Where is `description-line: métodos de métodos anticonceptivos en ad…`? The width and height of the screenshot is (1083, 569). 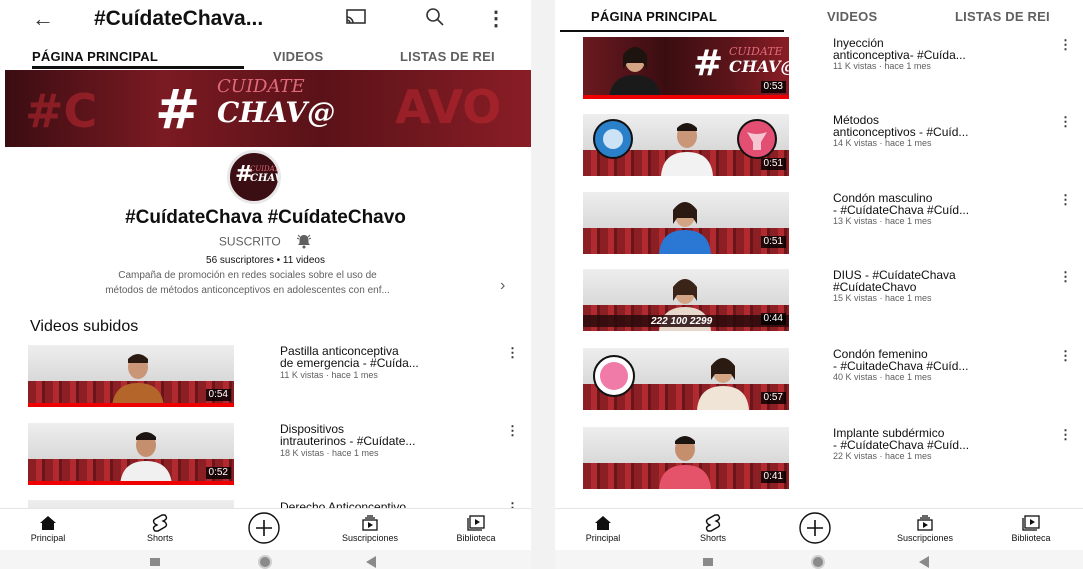 description-line: métodos de métodos anticonceptivos en ad… is located at coordinates (247, 290).